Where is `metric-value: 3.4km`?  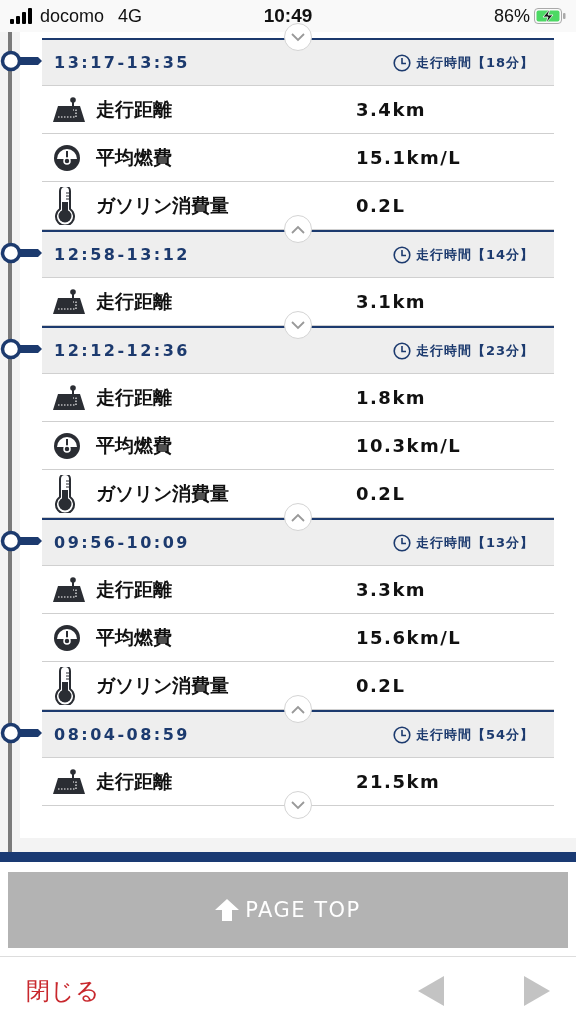
metric-value: 3.4km is located at coordinates (392, 109).